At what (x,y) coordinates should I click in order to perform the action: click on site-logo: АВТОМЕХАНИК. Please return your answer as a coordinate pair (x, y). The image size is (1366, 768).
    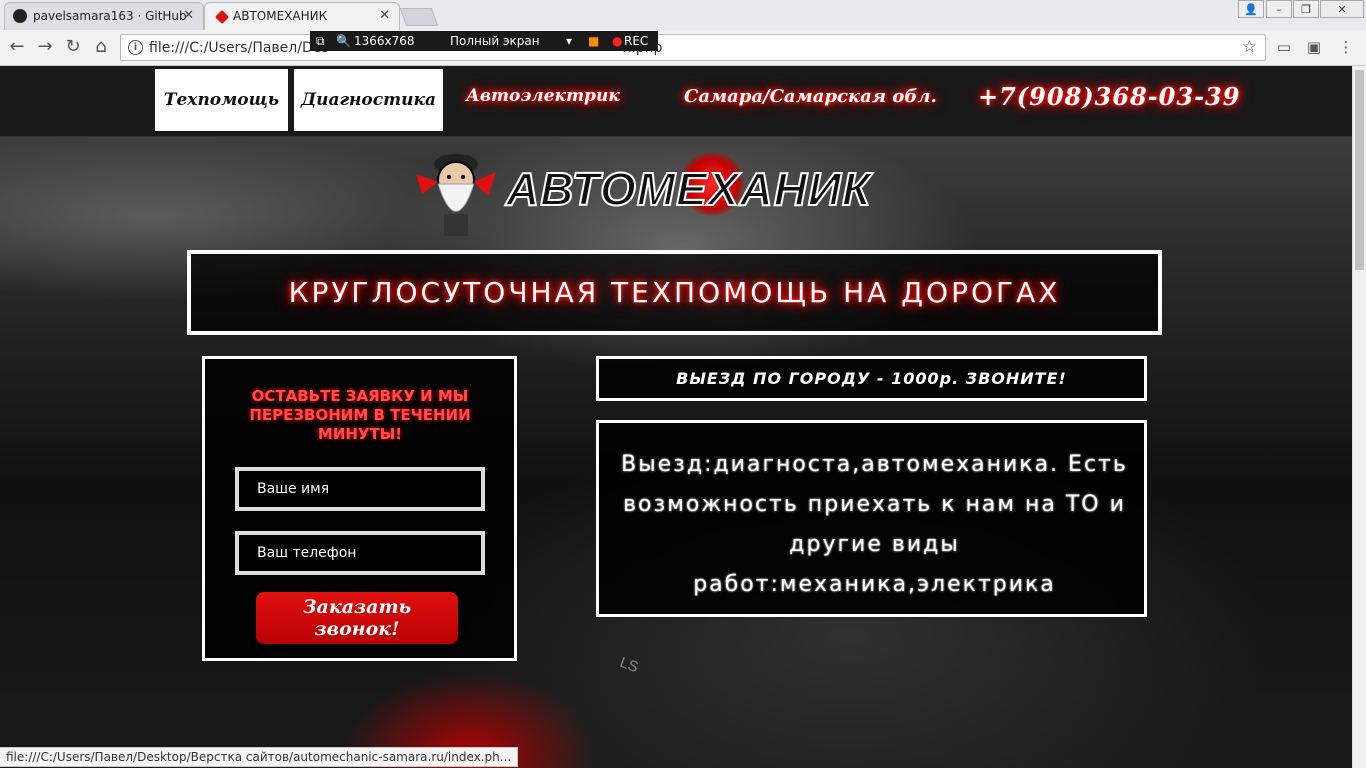
    Looking at the image, I should click on (640, 193).